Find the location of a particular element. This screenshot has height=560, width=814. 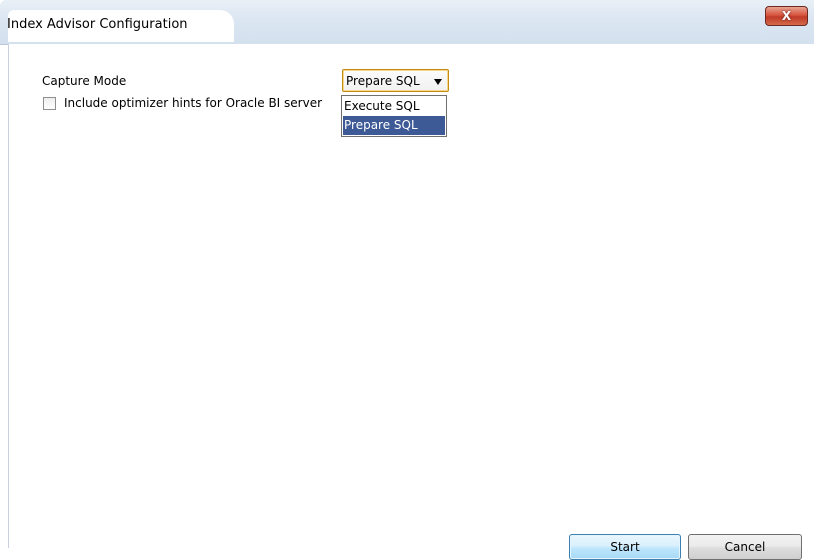

capture-mode-selected-value: Prepare SQL is located at coordinates (383, 81).